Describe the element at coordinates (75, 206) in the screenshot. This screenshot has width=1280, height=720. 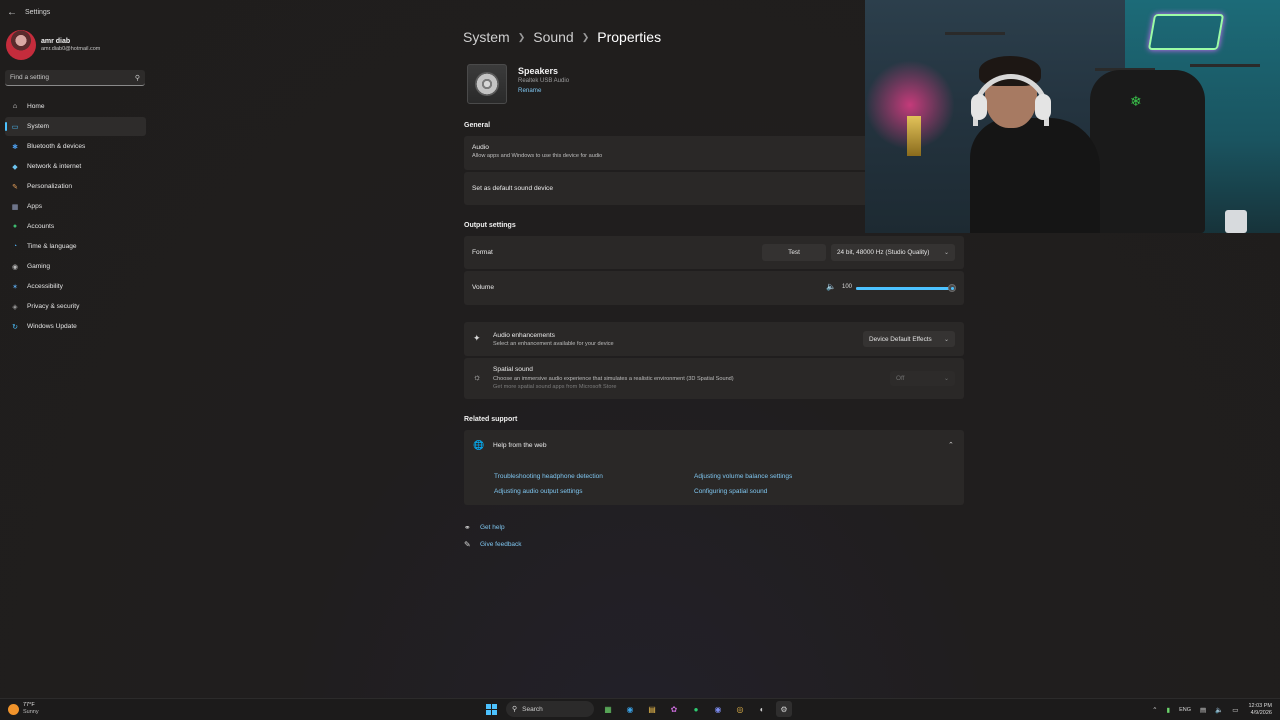
I see `sidebar-item-apps: ▦ Apps` at that location.